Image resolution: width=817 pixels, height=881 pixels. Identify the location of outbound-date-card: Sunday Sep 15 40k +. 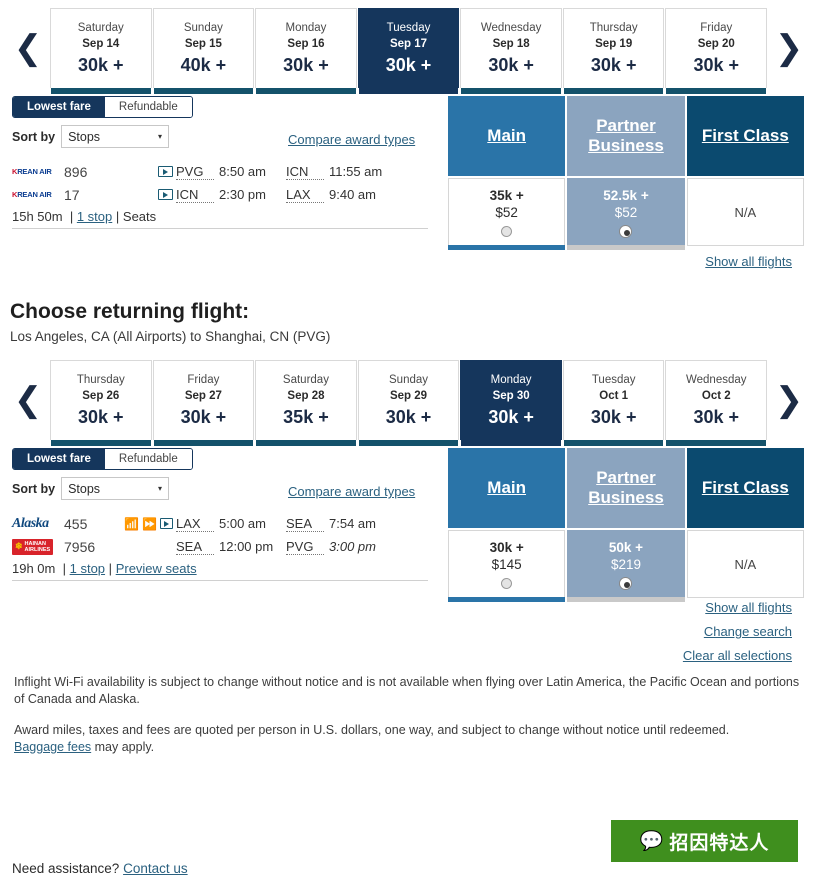
(203, 51).